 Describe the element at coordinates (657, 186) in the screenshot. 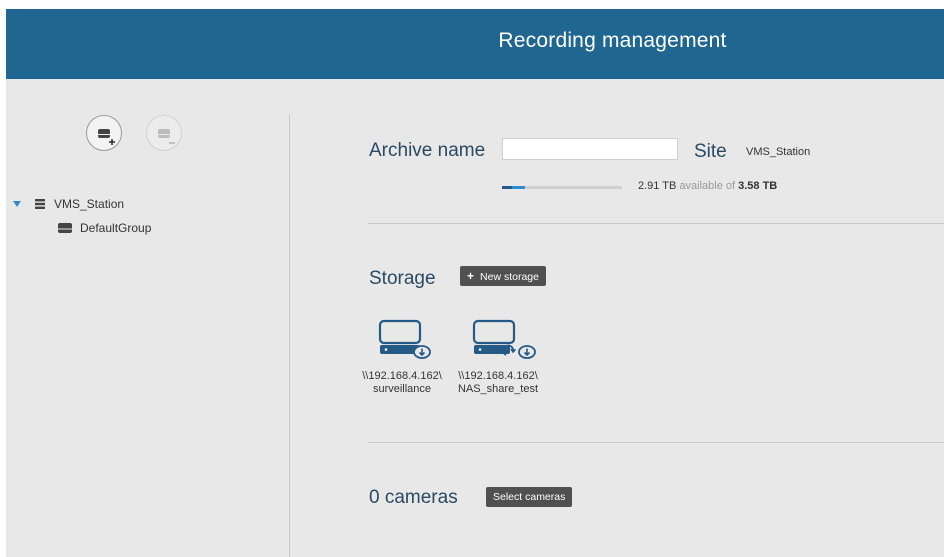

I see `available-capacity: 2.91 TB` at that location.